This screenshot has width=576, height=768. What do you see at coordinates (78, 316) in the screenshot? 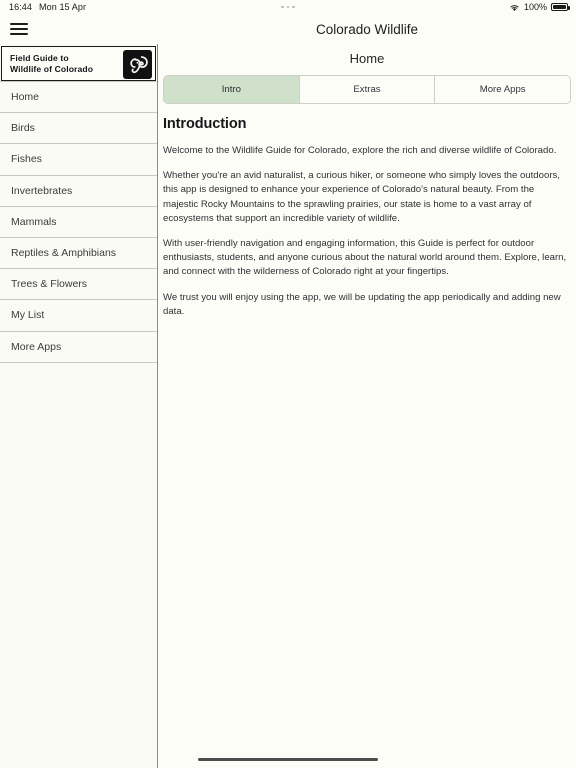
I see `sidebar-item-my-list: My List` at bounding box center [78, 316].